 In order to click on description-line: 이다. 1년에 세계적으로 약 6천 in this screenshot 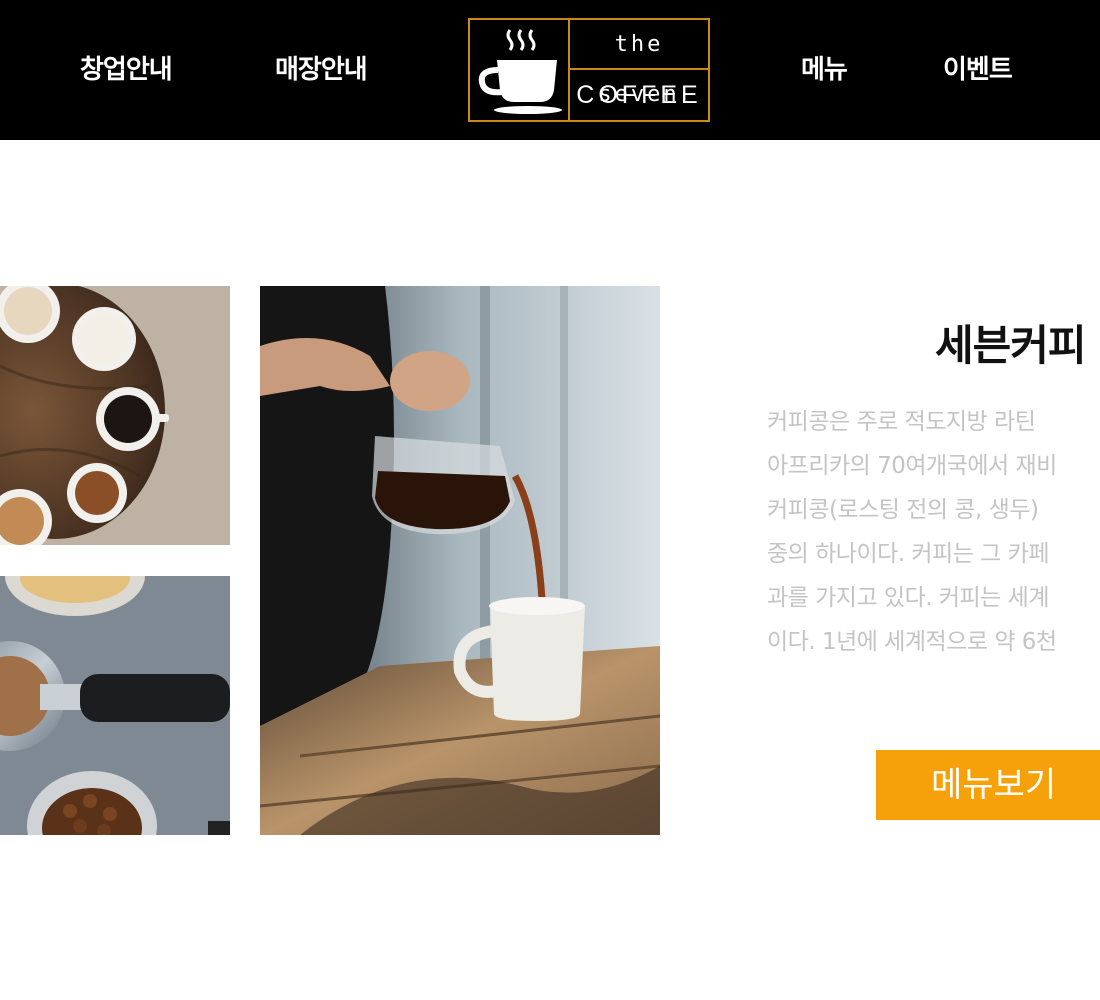, I will do `click(912, 642)`.